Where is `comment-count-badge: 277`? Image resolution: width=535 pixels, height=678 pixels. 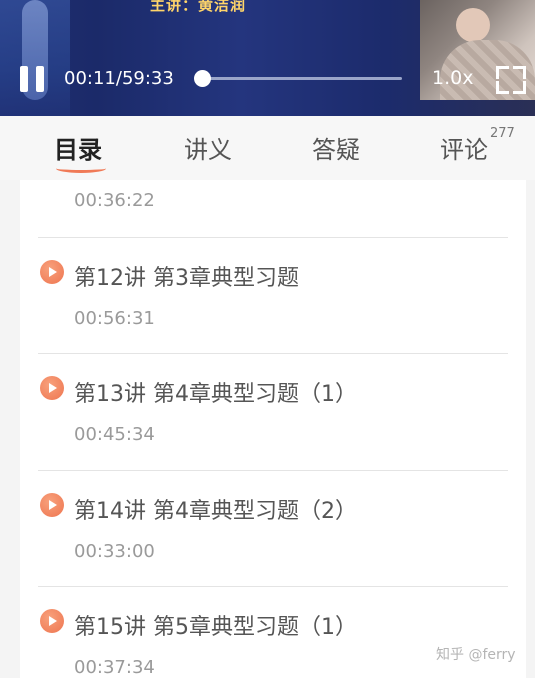 comment-count-badge: 277 is located at coordinates (502, 133).